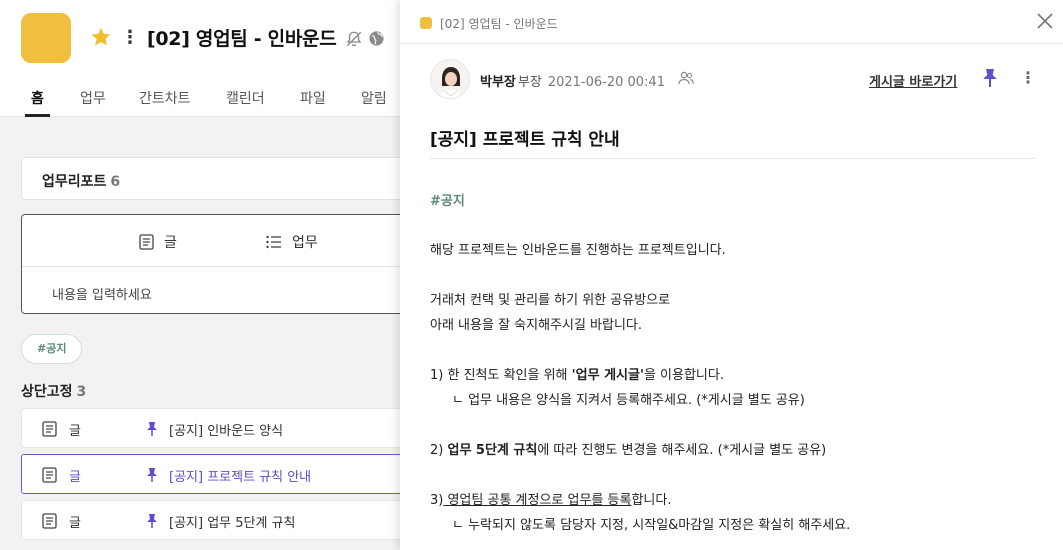  What do you see at coordinates (628, 400) in the screenshot?
I see `post-rule-1-sub: ㄴ 업무 내용은 양식을 지켜서 등록해주세요. (*게시글 별도 공유)` at bounding box center [628, 400].